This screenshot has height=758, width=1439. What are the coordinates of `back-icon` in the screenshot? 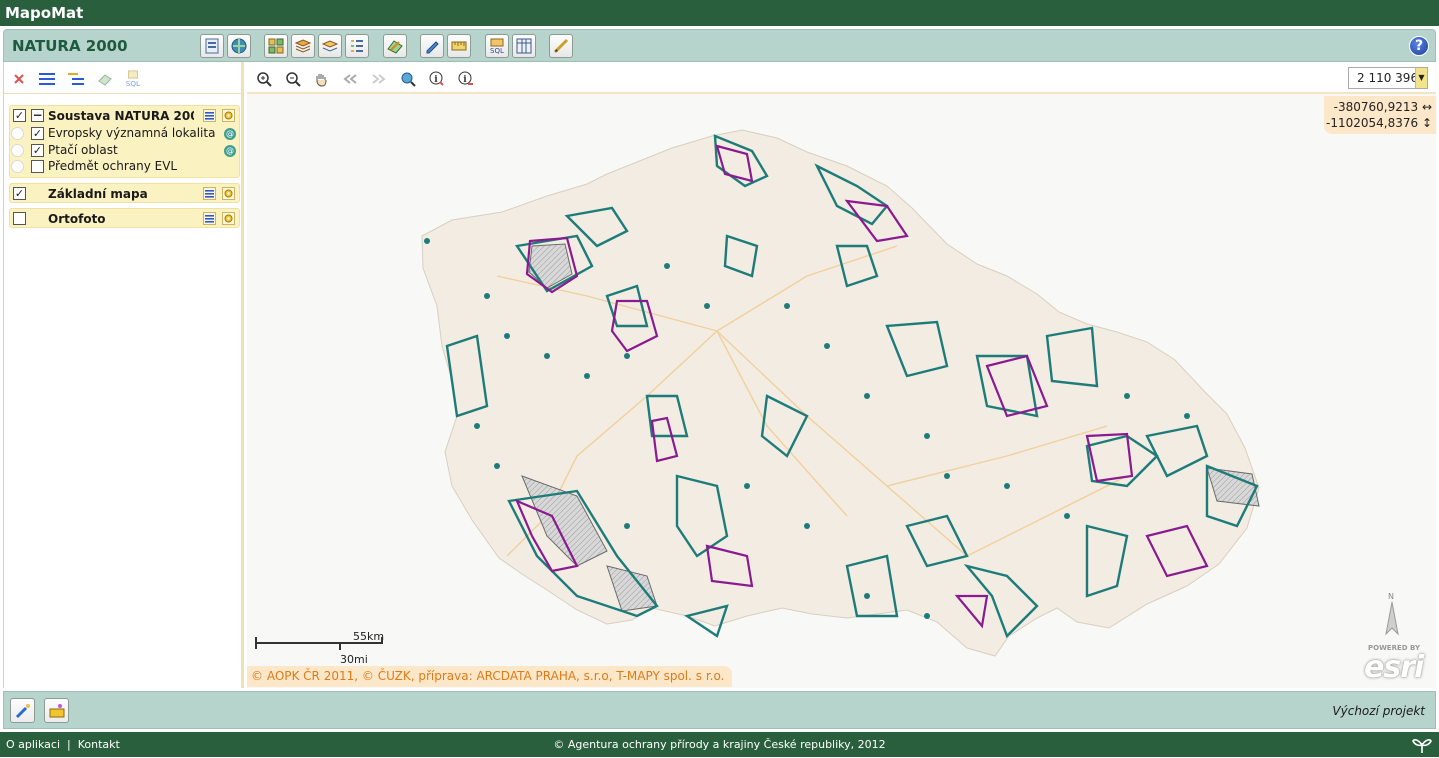 It's located at (350, 79).